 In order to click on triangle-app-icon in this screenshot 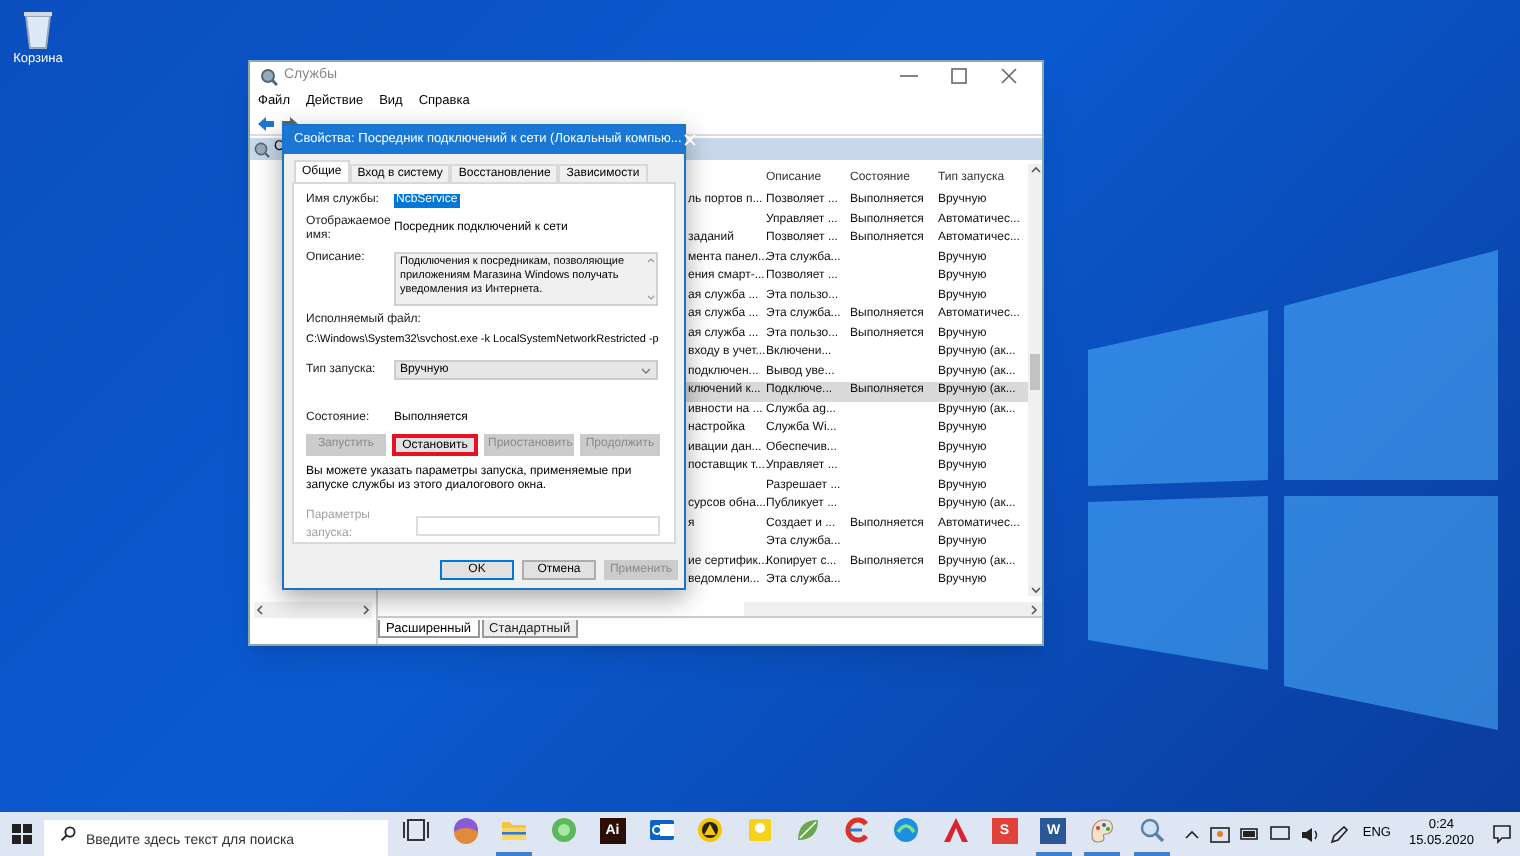, I will do `click(955, 830)`.